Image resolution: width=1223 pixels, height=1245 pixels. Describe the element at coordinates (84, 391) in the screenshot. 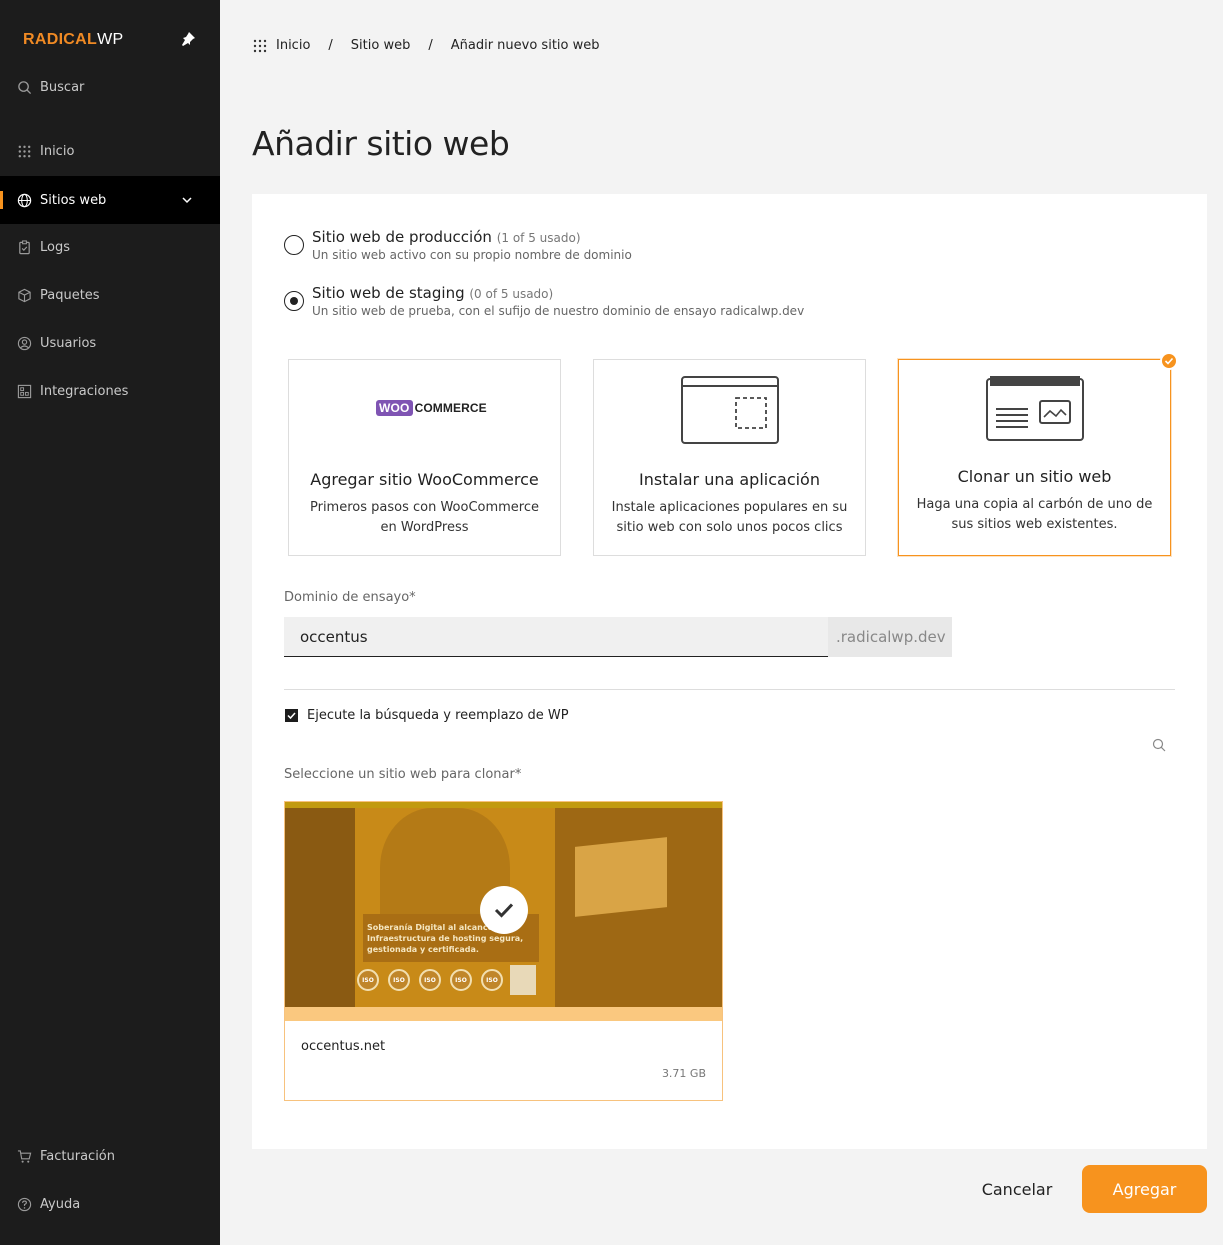

I see `sidebar-item-label: Integraciones` at that location.